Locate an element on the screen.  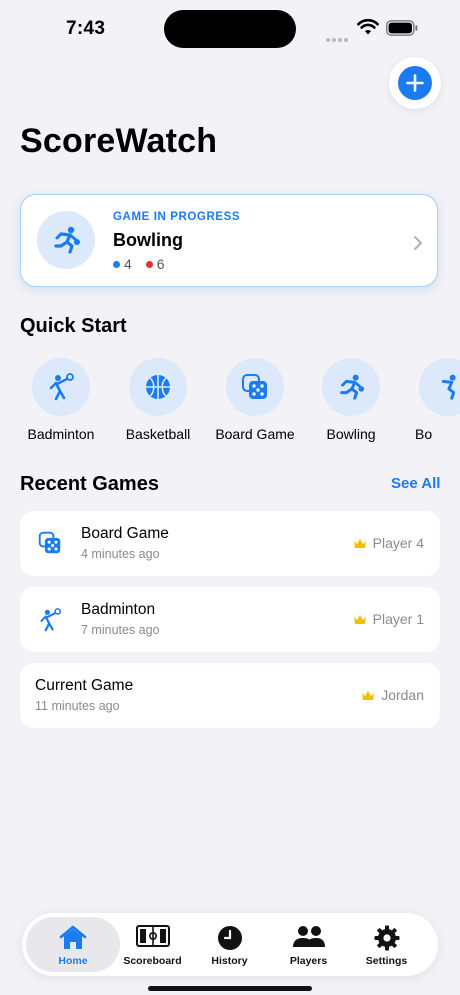
tab-bar: Home Scoreboard History Players Settings is located at coordinates (230, 944).